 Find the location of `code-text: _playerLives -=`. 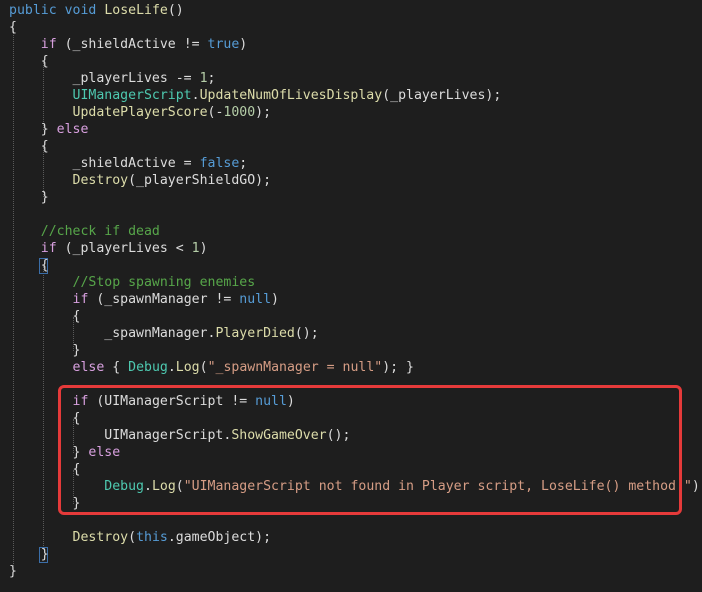

code-text: _playerLives -= is located at coordinates (136, 78).